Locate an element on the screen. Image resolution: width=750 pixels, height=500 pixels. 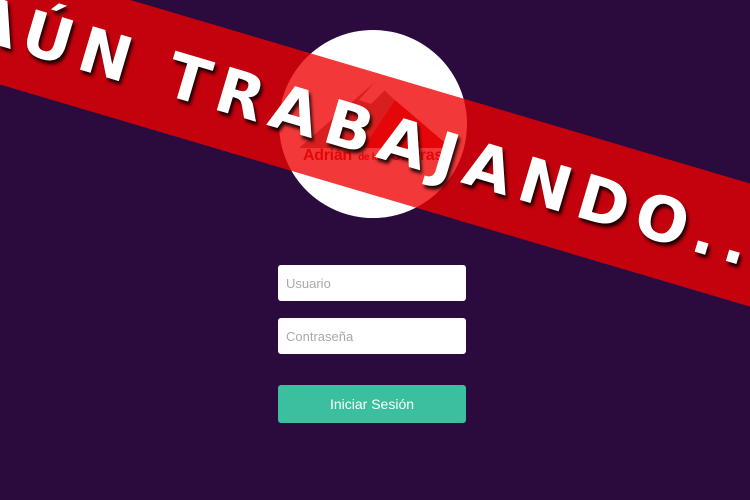
username-input is located at coordinates (372, 283).